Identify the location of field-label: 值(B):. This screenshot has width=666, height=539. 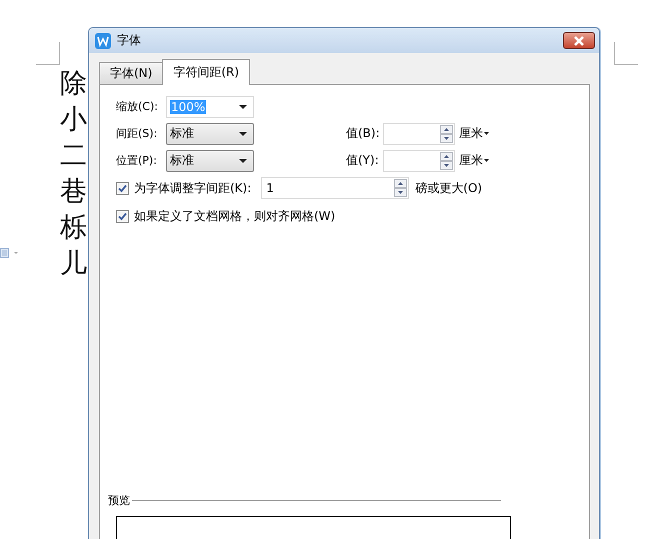
(363, 133).